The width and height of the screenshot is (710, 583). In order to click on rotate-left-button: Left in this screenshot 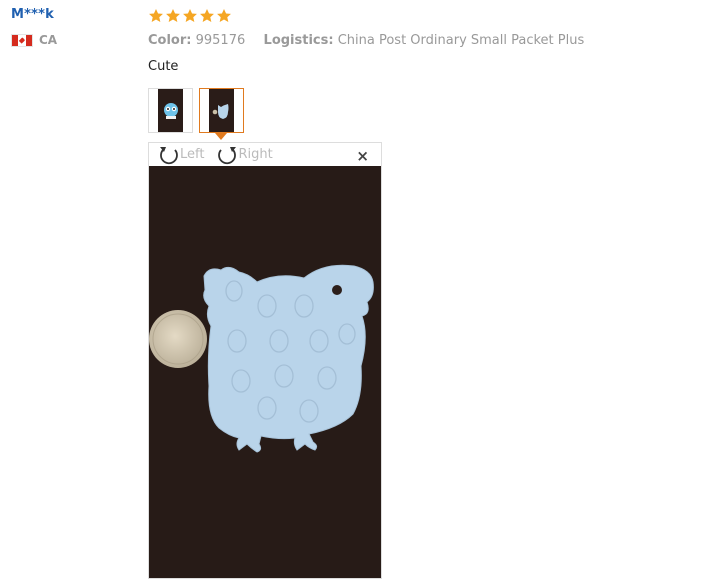, I will do `click(181, 155)`.